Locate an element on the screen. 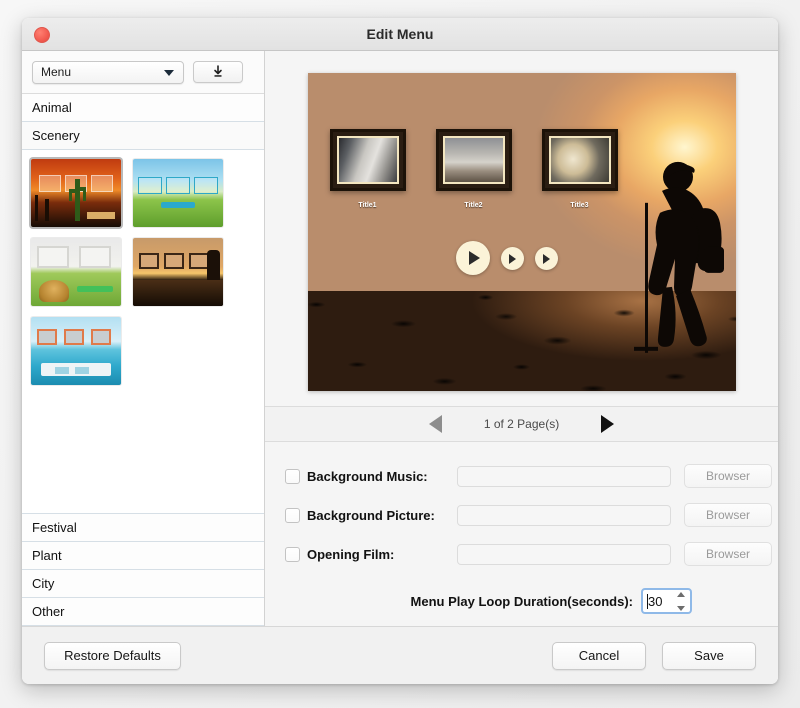  sidebar-category-scenery: Scenery is located at coordinates (143, 136).